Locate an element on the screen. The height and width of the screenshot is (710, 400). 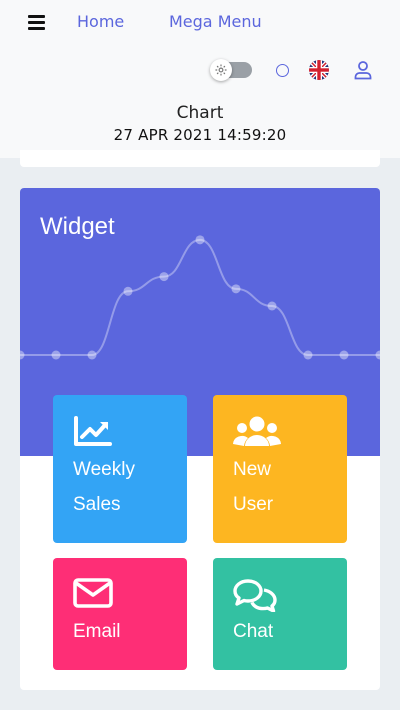
tile-label-line2: User is located at coordinates (253, 504).